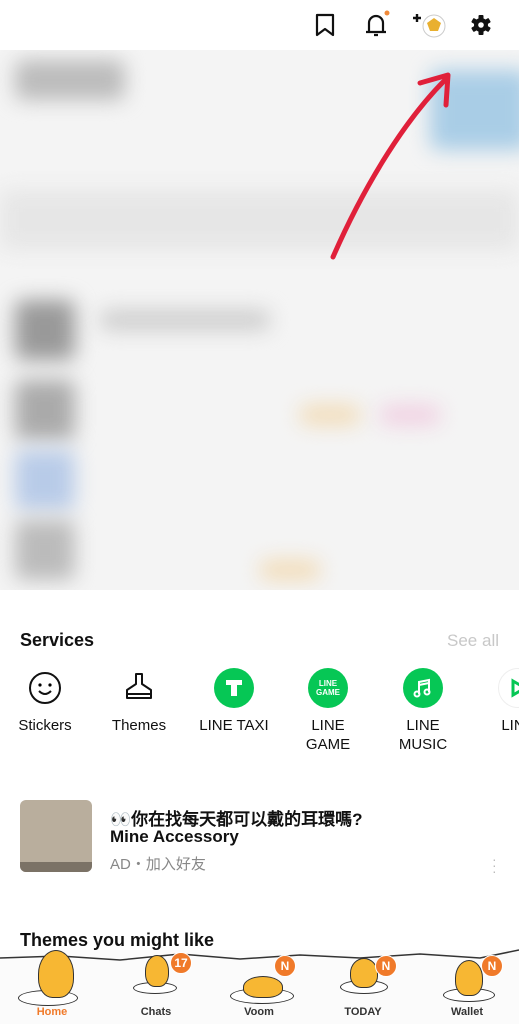  Describe the element at coordinates (139, 725) in the screenshot. I see `service-label: Themes` at that location.